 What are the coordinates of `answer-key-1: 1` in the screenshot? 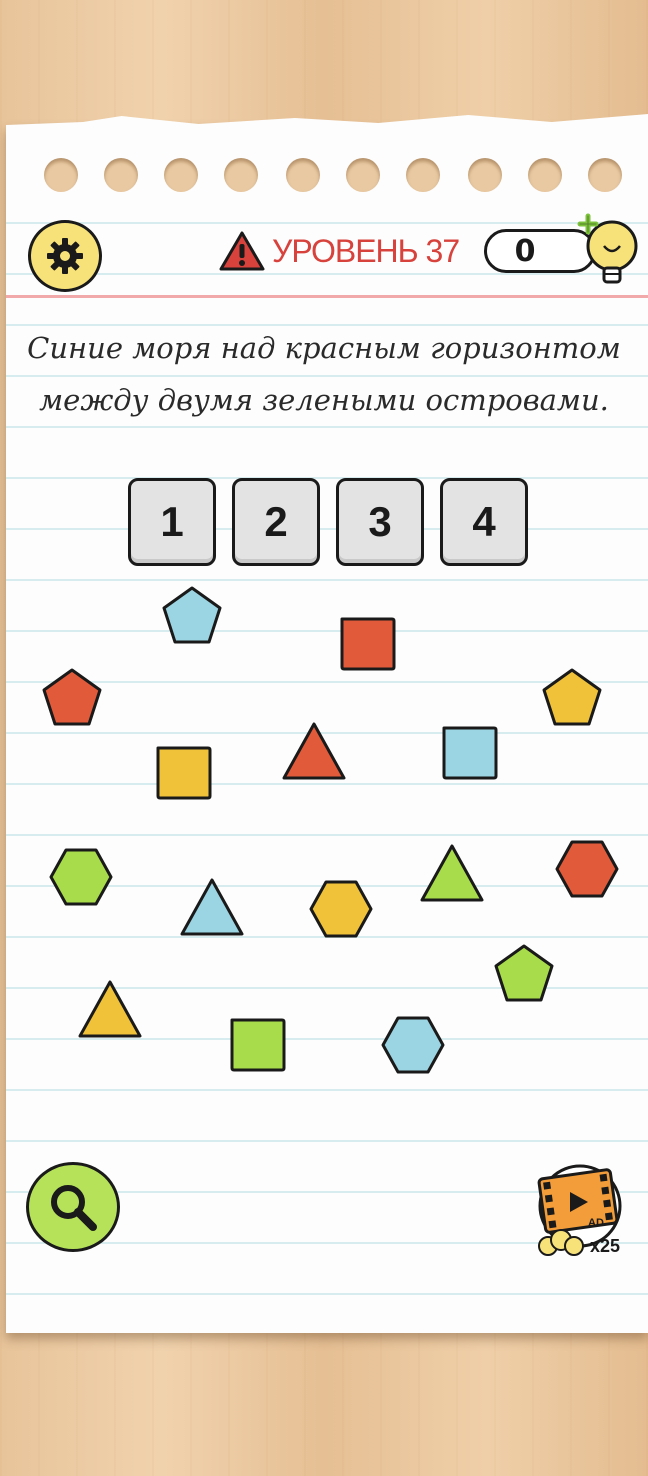 It's located at (172, 522).